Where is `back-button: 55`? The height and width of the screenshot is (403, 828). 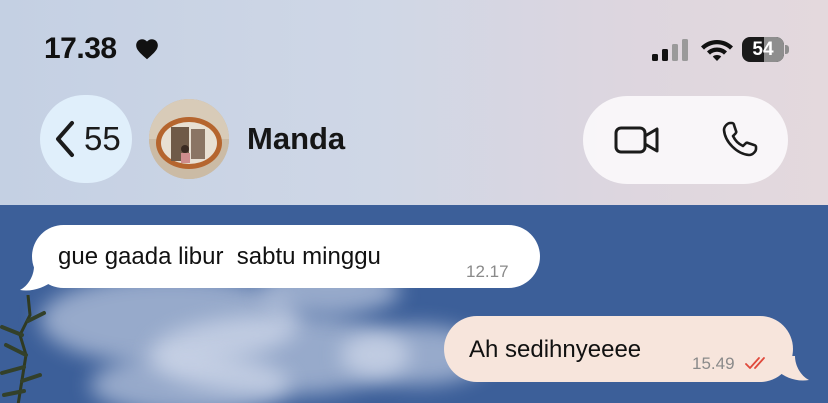 back-button: 55 is located at coordinates (86, 139).